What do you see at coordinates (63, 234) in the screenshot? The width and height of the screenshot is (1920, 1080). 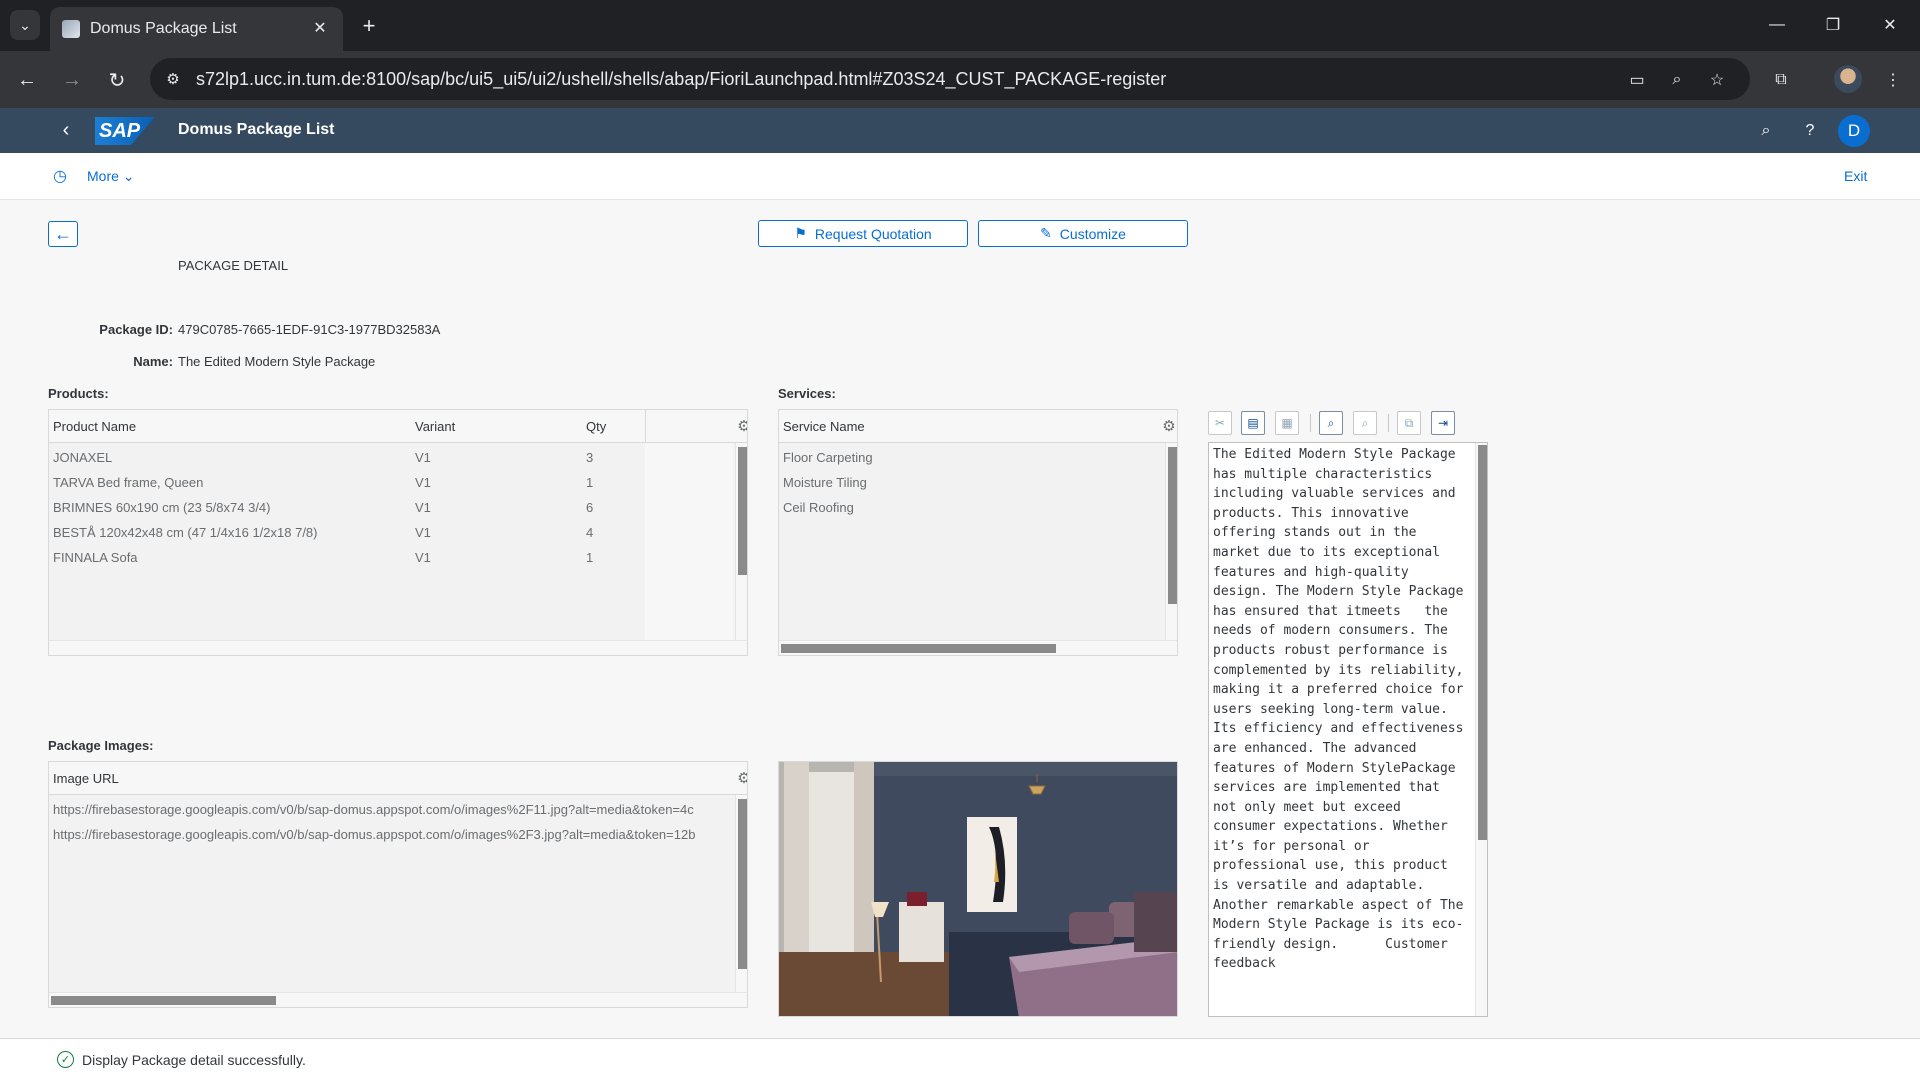 I see `nav-back-button: ←` at bounding box center [63, 234].